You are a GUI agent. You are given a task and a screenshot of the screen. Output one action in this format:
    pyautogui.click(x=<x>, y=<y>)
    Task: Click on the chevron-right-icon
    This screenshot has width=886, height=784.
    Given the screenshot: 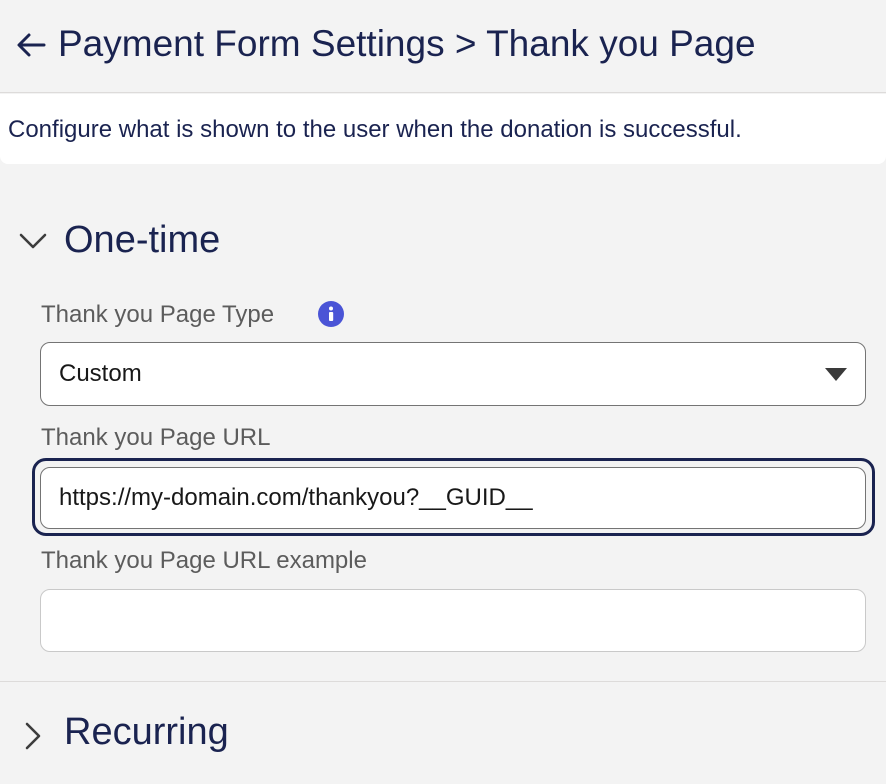 What is the action you would take?
    pyautogui.click(x=33, y=736)
    